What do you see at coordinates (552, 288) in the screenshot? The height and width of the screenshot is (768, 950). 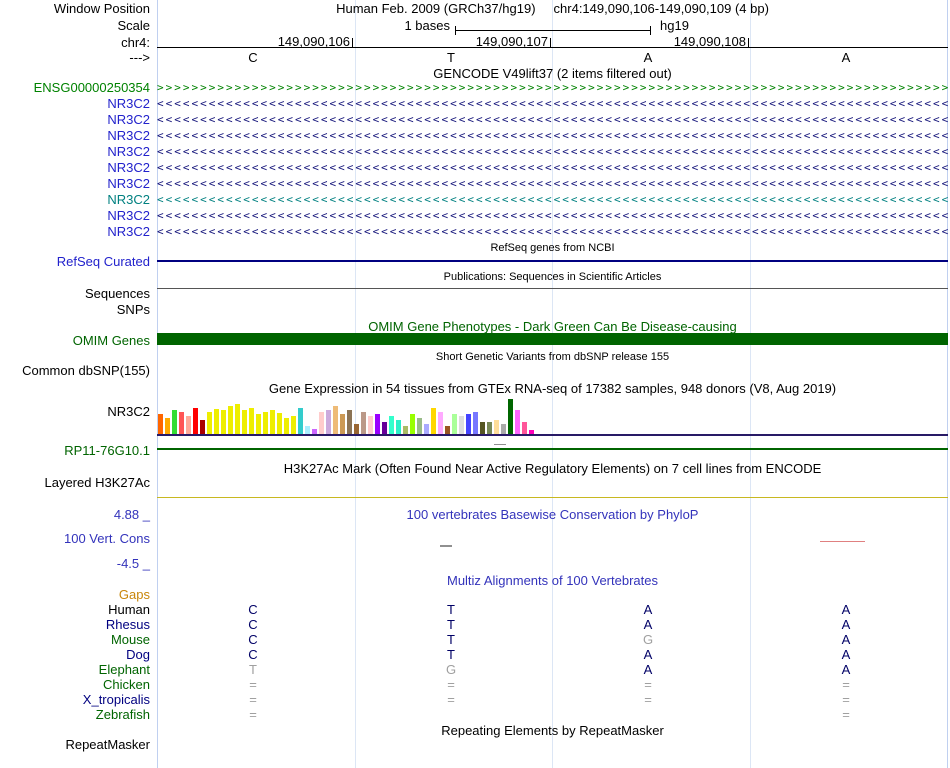 I see `sequences-track-line` at bounding box center [552, 288].